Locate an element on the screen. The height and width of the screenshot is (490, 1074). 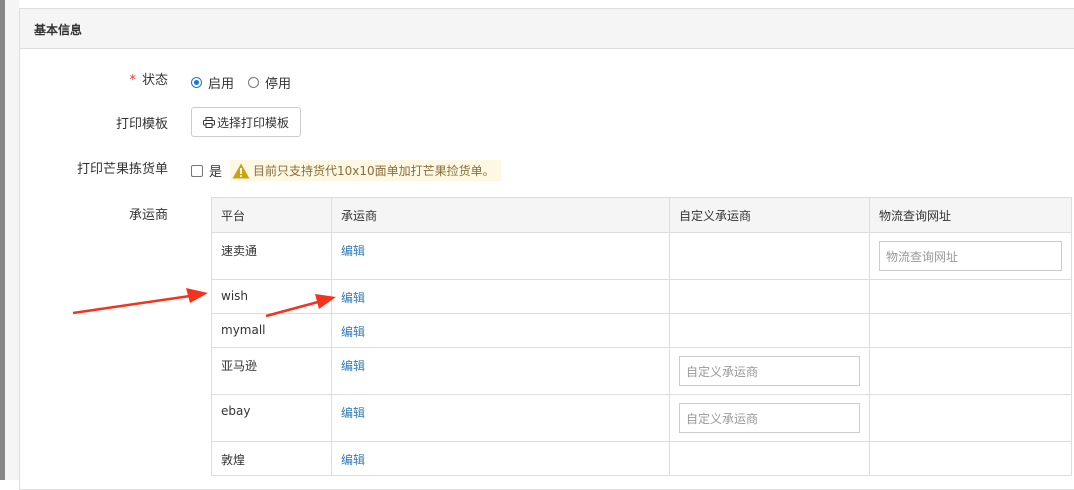
status-enabled-radio is located at coordinates (196, 82).